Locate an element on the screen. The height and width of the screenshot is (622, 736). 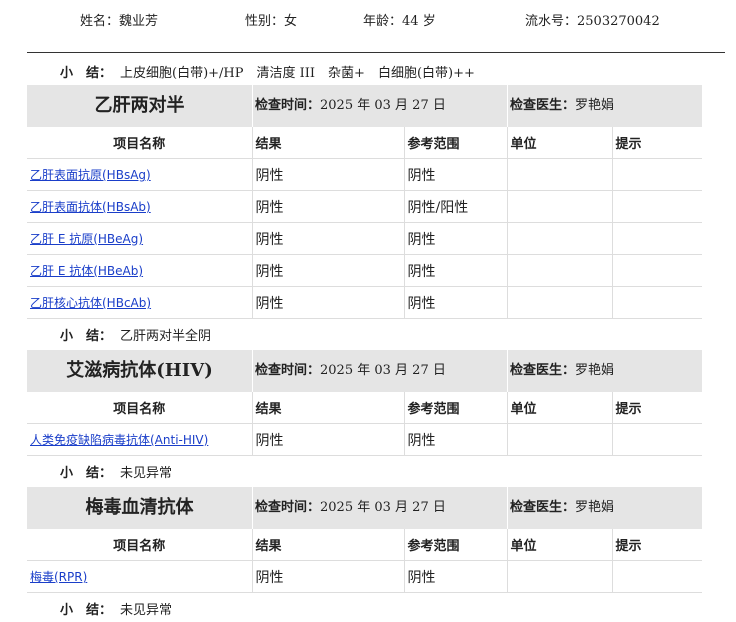
item-name-cell: 乙肝 E 抗体(HBeAb) is located at coordinates (140, 270).